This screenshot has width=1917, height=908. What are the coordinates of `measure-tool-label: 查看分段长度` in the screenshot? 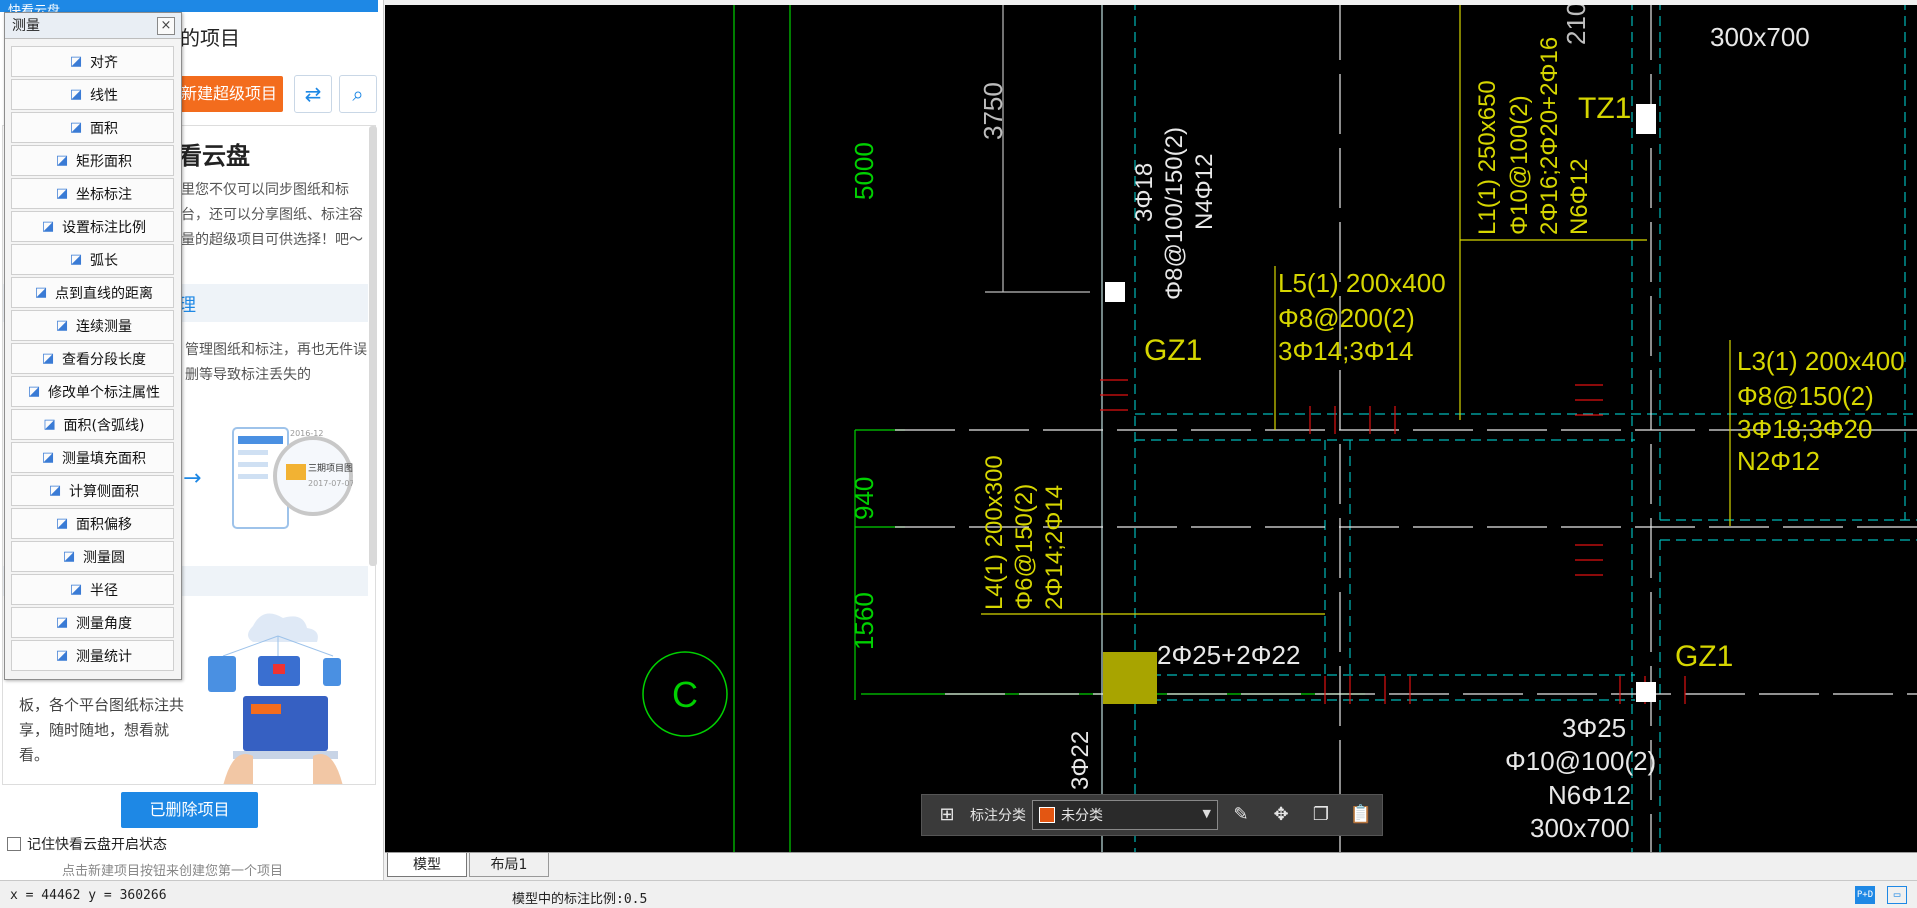 It's located at (104, 359).